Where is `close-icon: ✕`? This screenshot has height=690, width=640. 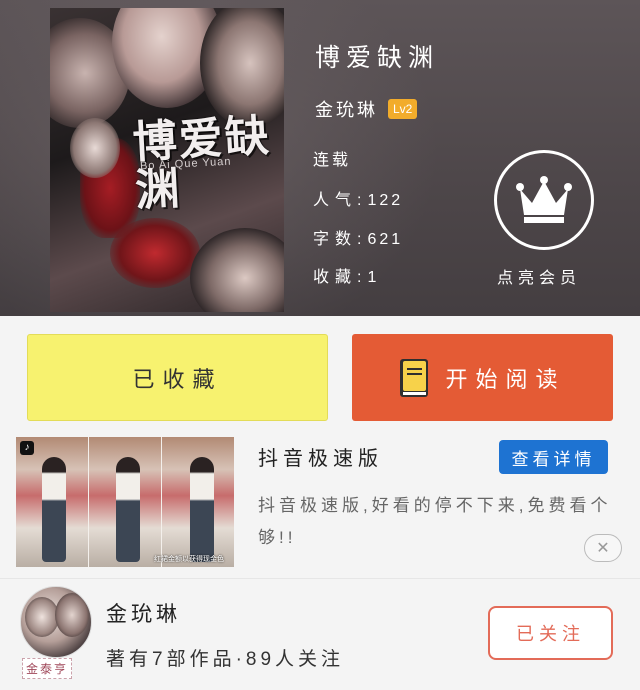 close-icon: ✕ is located at coordinates (603, 548).